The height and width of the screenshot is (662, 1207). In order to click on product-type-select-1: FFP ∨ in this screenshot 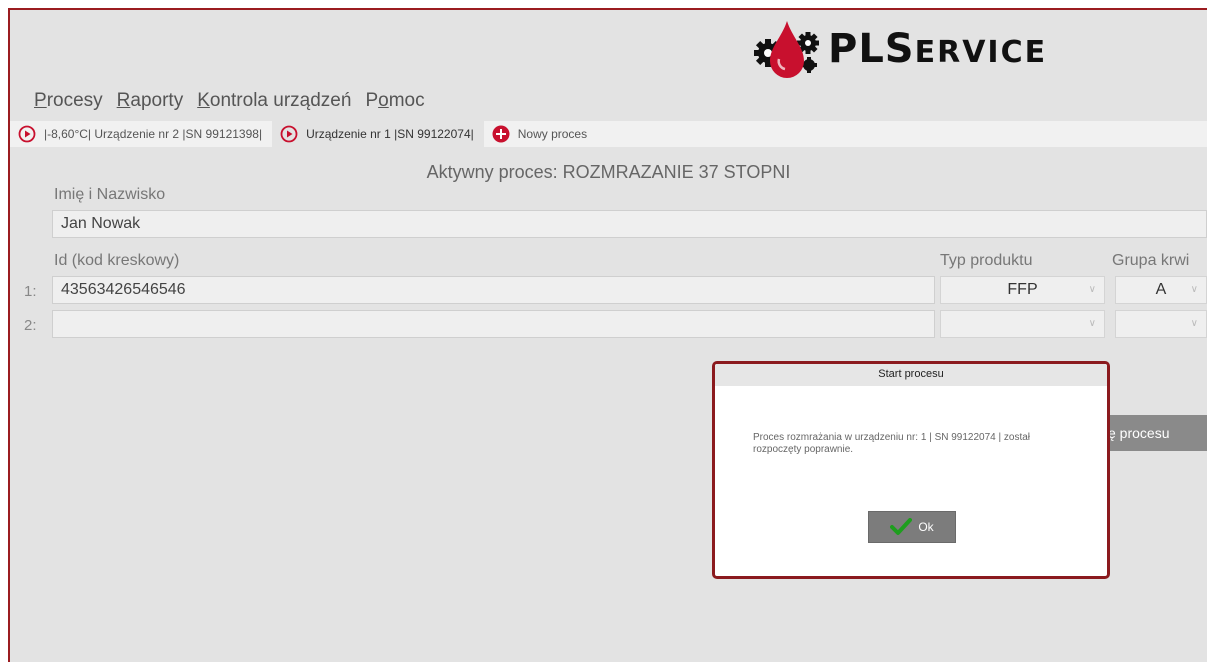, I will do `click(1022, 290)`.